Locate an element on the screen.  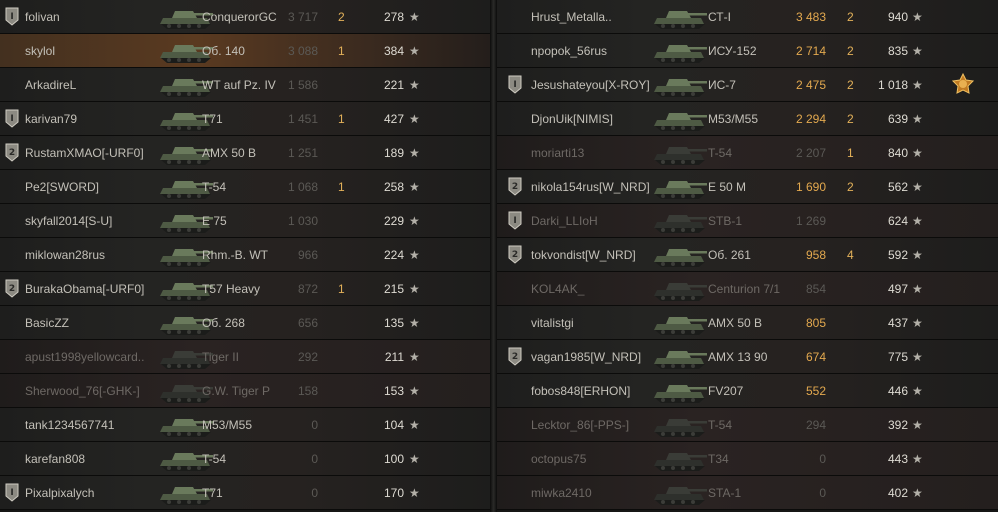
damage-value: 958 is located at coordinates (815, 255).